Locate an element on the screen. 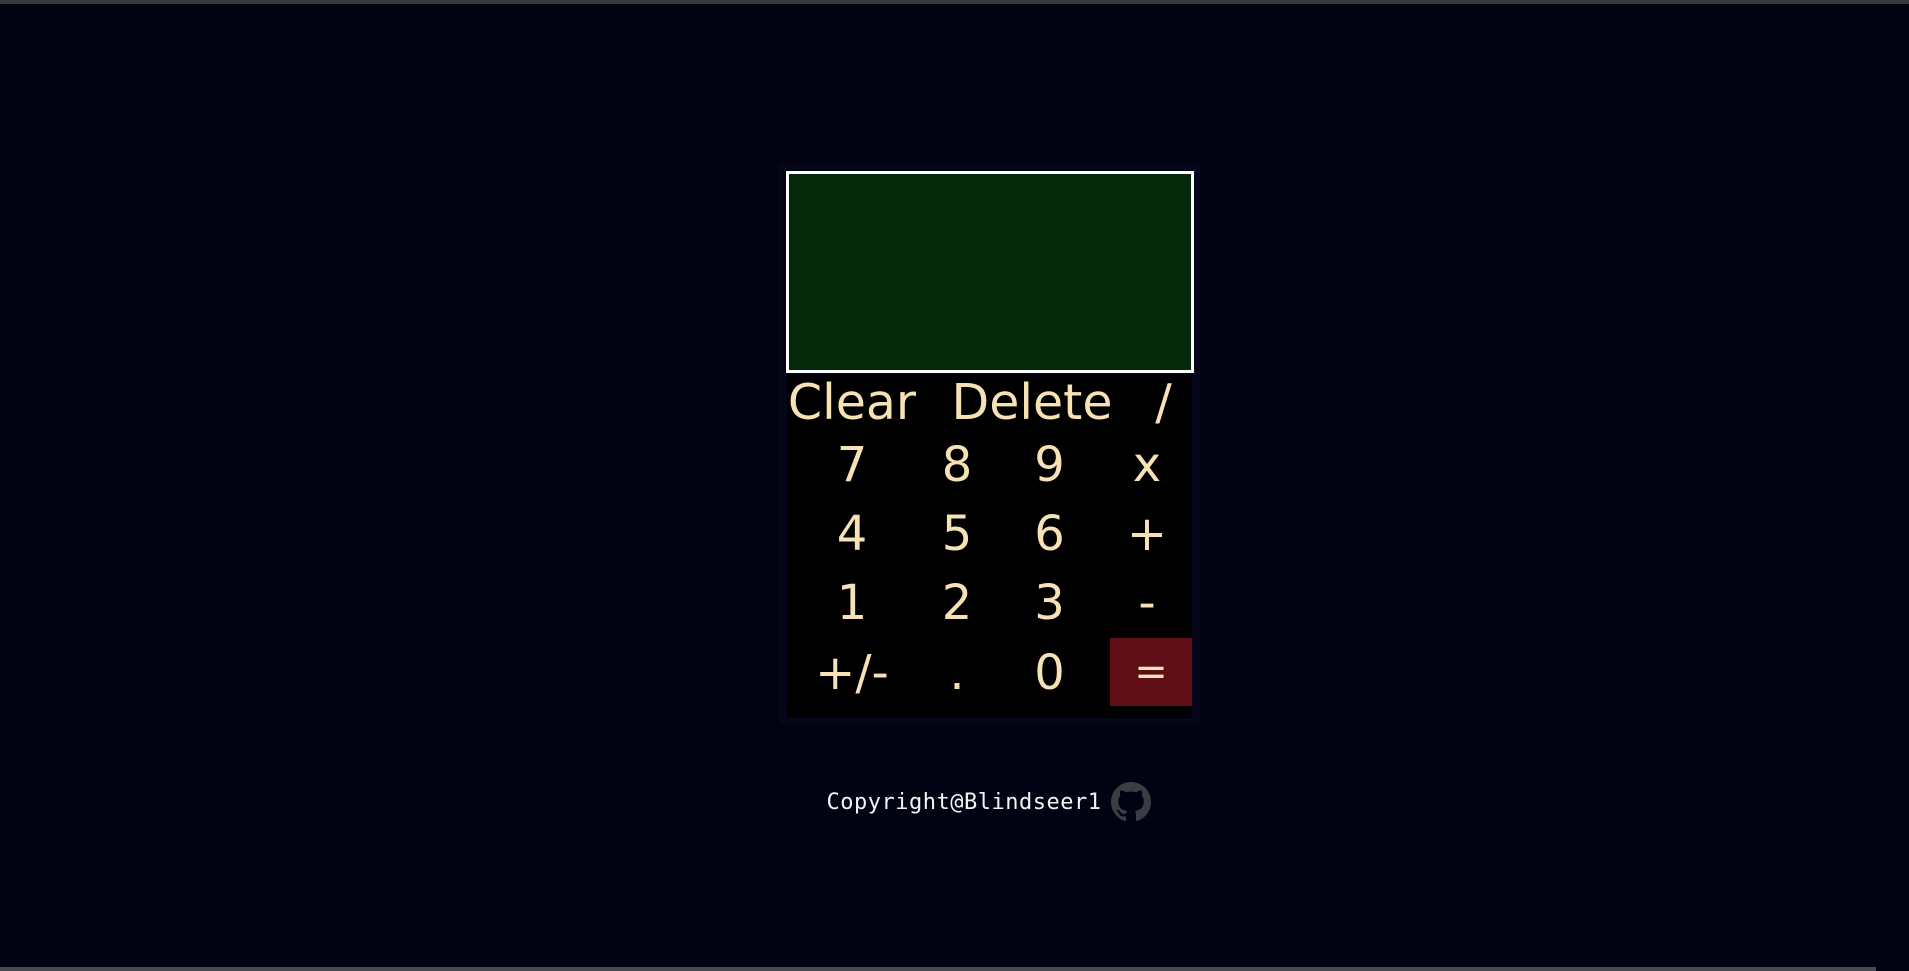  delete-button: Delete is located at coordinates (1032, 402).